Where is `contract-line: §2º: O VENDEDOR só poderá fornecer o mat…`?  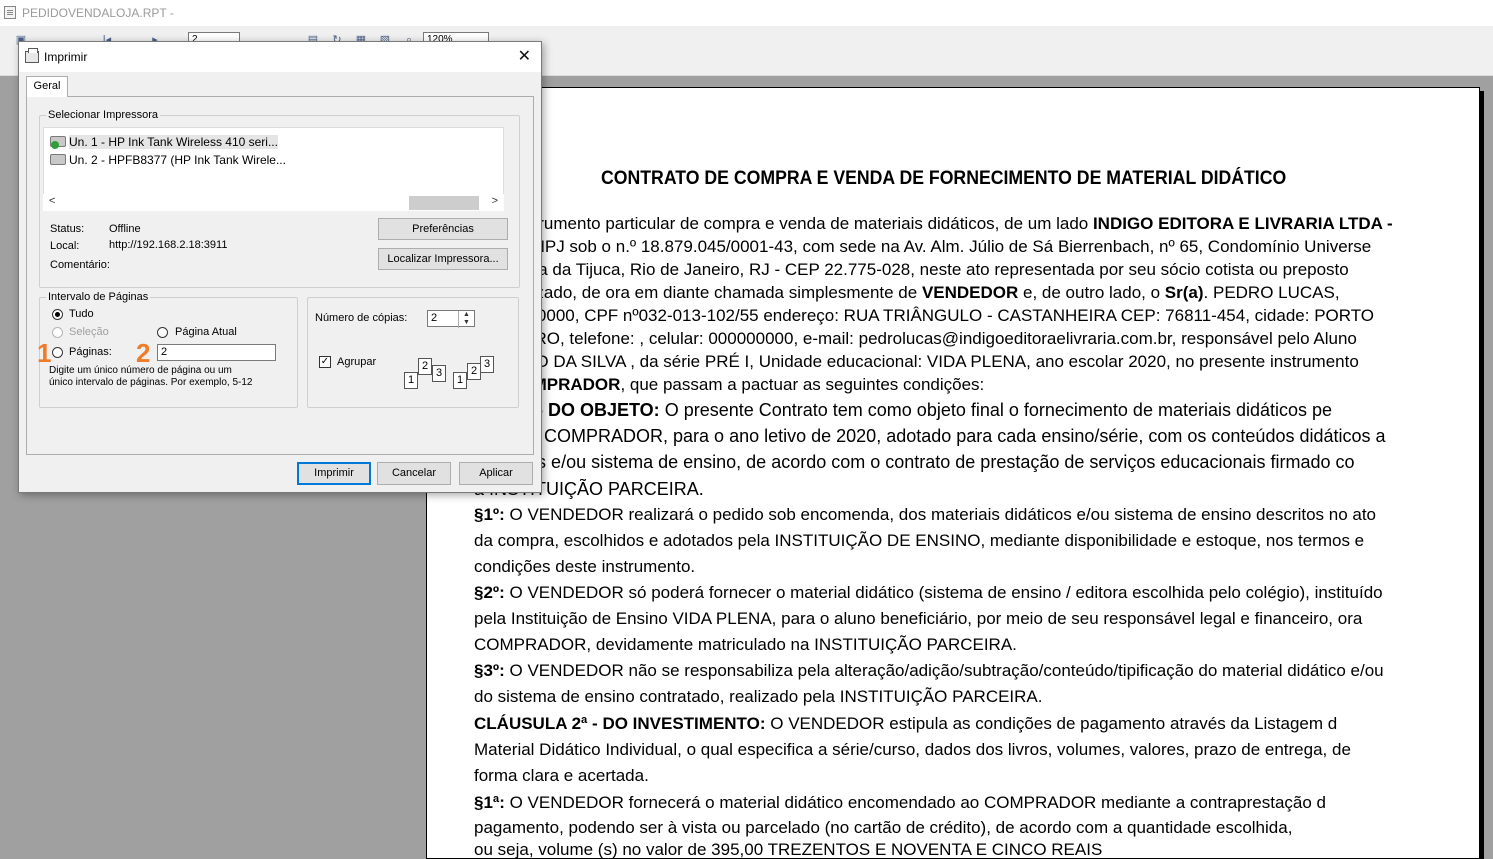 contract-line: §2º: O VENDEDOR só poderá fornecer o mat… is located at coordinates (948, 594).